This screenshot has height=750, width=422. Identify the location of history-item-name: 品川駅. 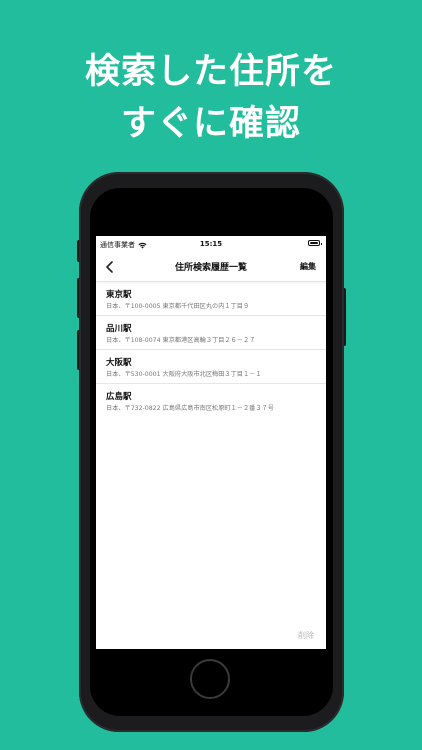
(119, 329).